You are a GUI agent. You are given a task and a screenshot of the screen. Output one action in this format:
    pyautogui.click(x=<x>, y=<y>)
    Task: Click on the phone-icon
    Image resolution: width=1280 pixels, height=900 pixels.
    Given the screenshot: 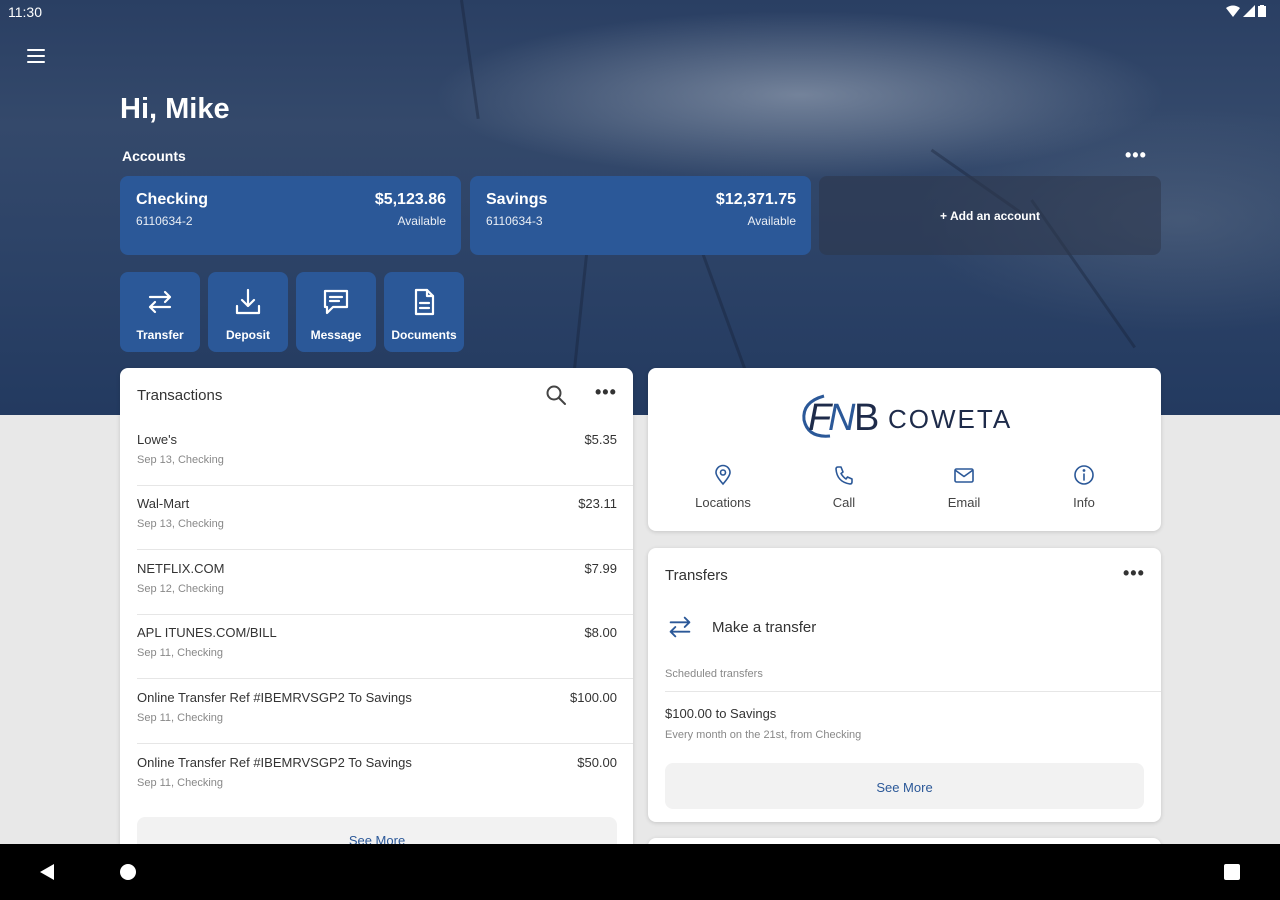 What is the action you would take?
    pyautogui.click(x=844, y=475)
    